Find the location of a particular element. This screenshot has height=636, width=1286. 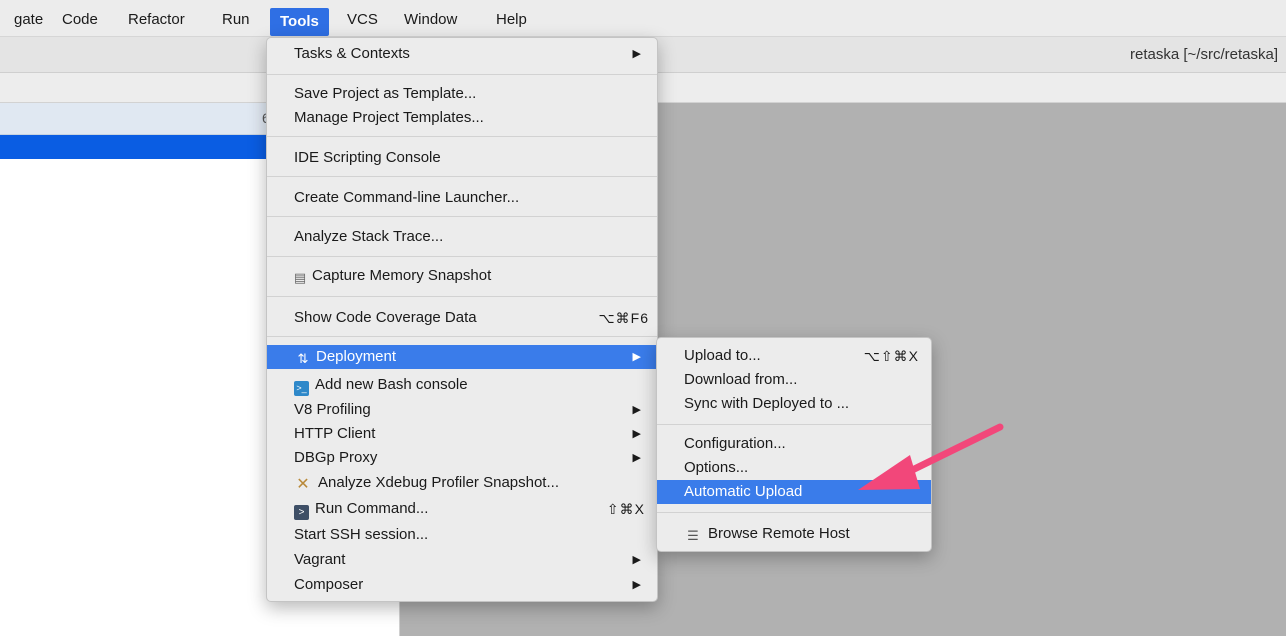

menu-item-deployment: ⇅ Deployment ▶ is located at coordinates (462, 357).